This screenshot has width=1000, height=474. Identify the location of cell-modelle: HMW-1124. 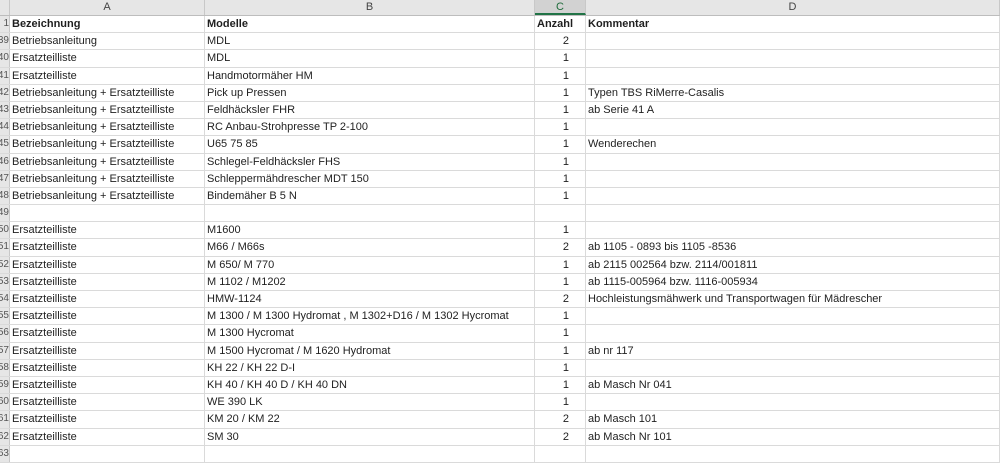
(370, 299).